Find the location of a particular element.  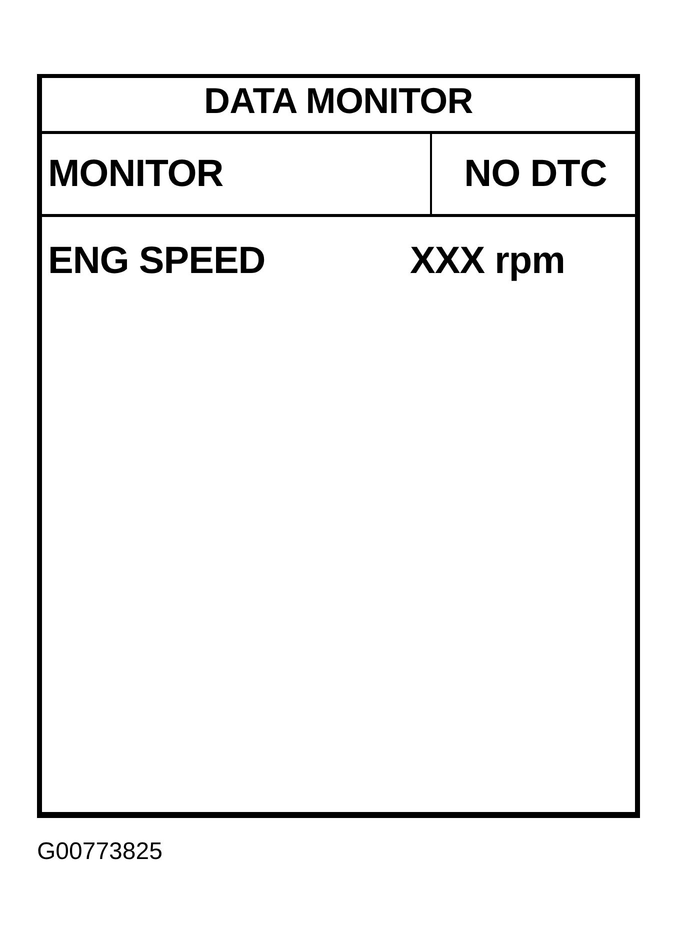

figure-id: G00773825 is located at coordinates (99, 852).